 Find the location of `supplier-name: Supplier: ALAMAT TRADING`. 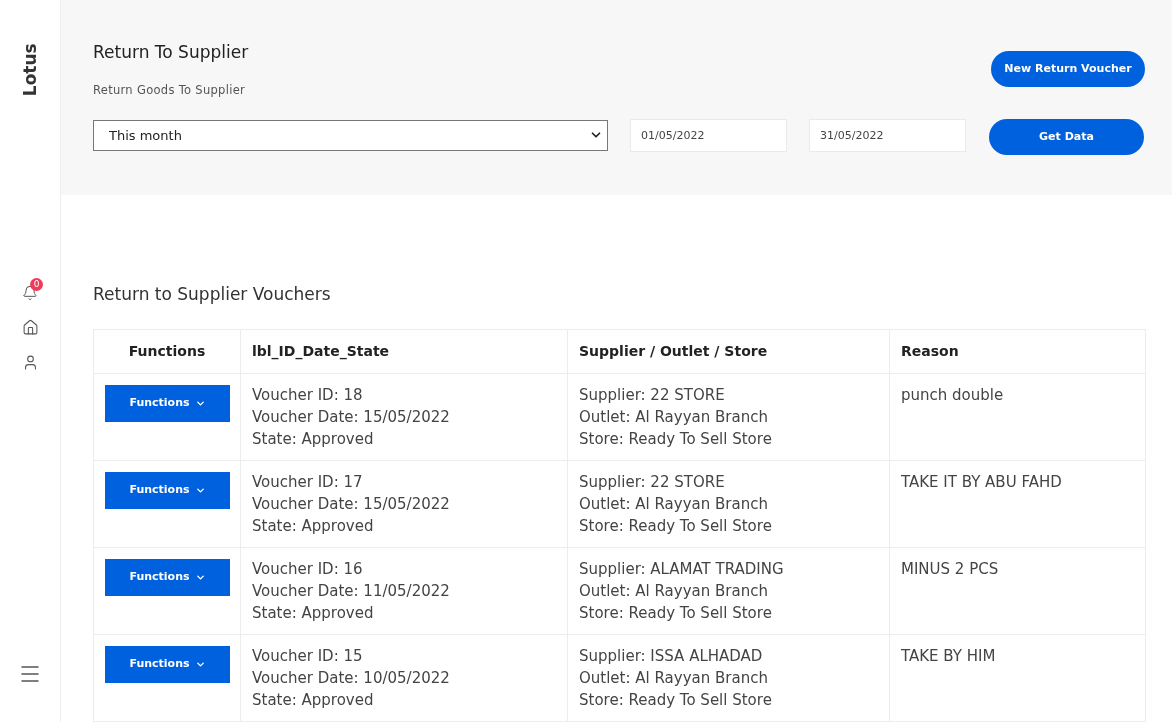

supplier-name: Supplier: ALAMAT TRADING is located at coordinates (682, 569).